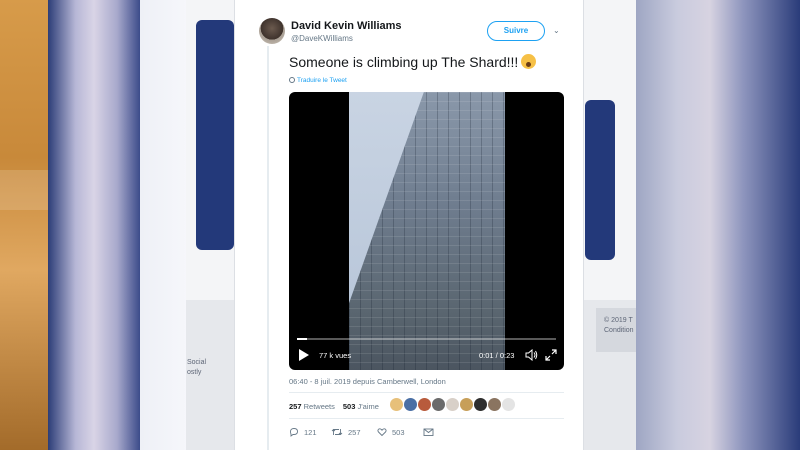  I want to click on video-frame, so click(427, 231).